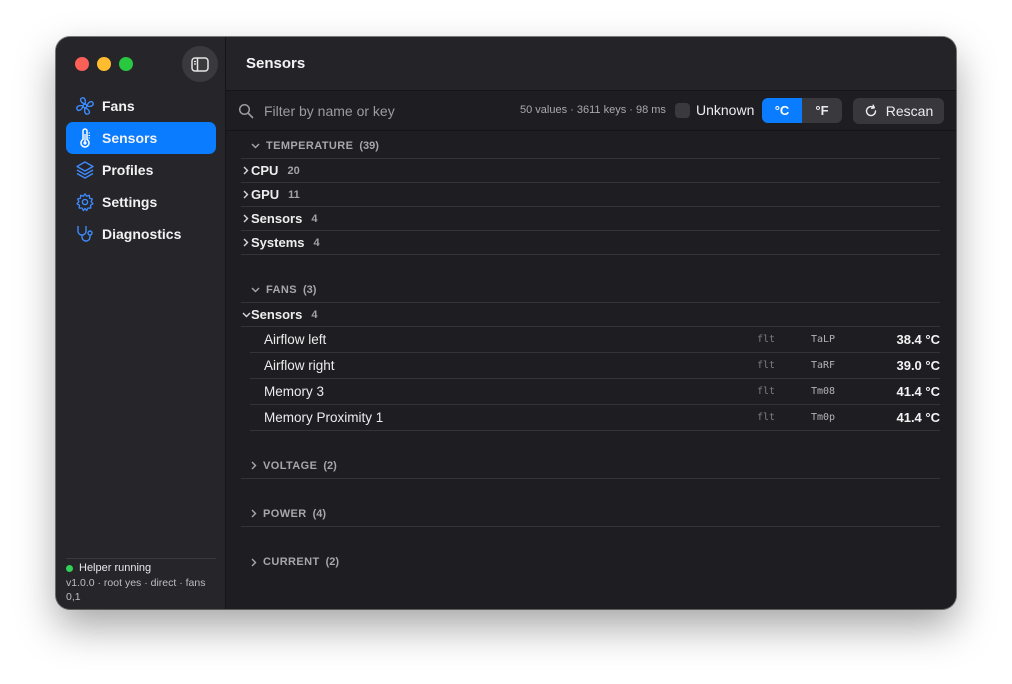 The image size is (1012, 684). What do you see at coordinates (590, 219) in the screenshot?
I see `group-row-sensors: Sensors 4` at bounding box center [590, 219].